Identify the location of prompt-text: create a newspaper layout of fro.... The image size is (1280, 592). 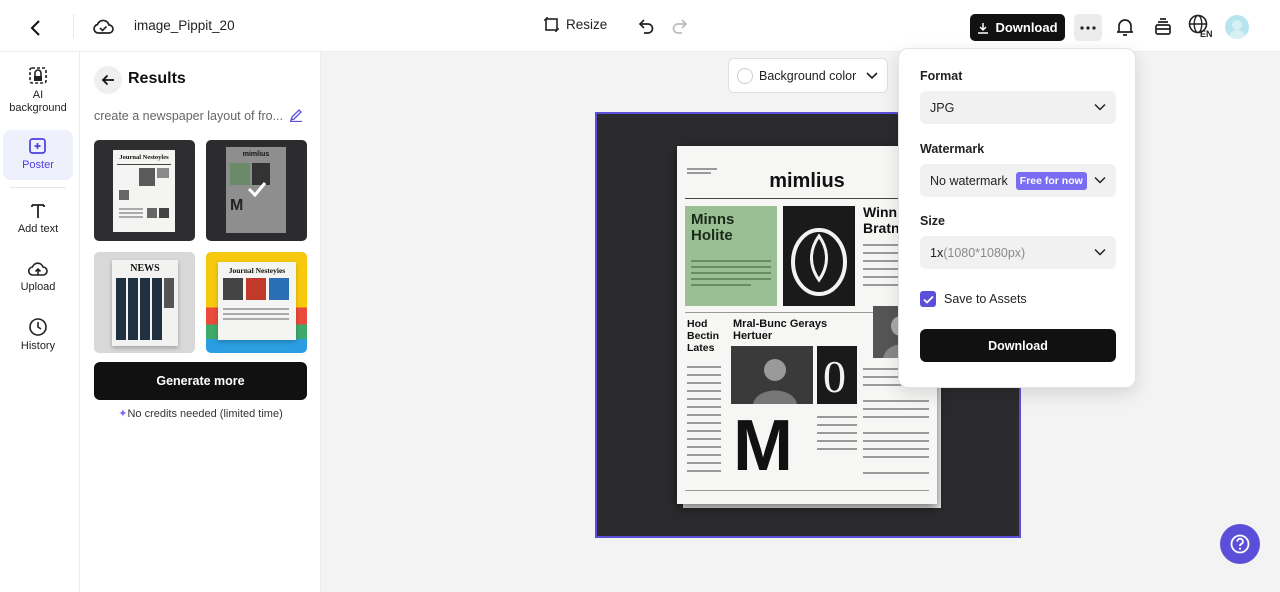
(188, 116).